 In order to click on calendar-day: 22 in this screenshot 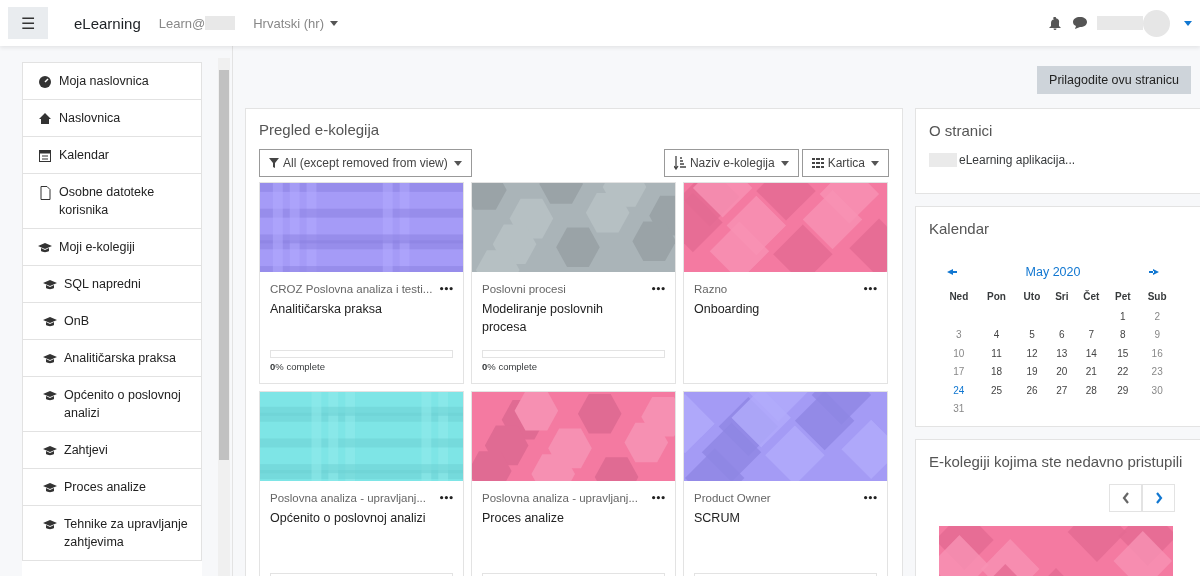, I will do `click(1123, 372)`.